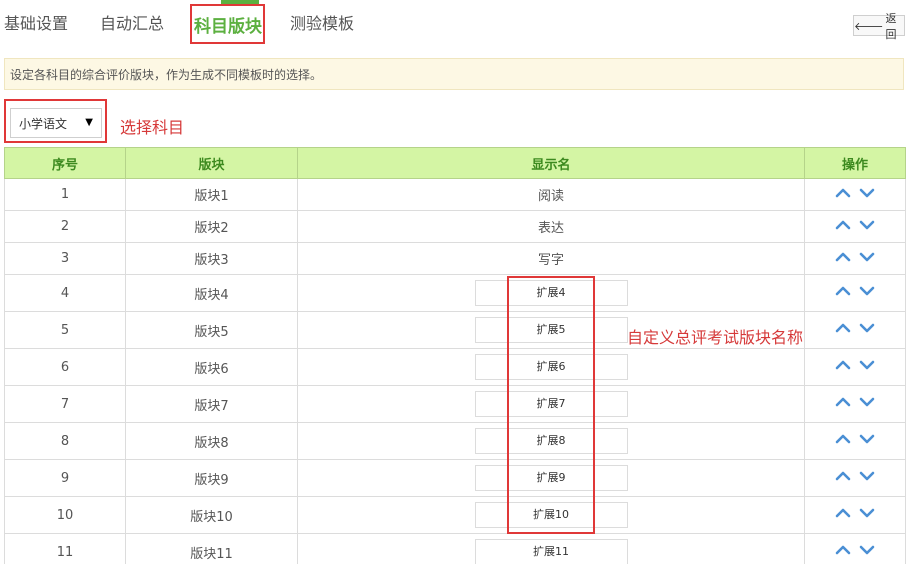  I want to click on table-row: 6 版块6 扩展6, so click(455, 367).